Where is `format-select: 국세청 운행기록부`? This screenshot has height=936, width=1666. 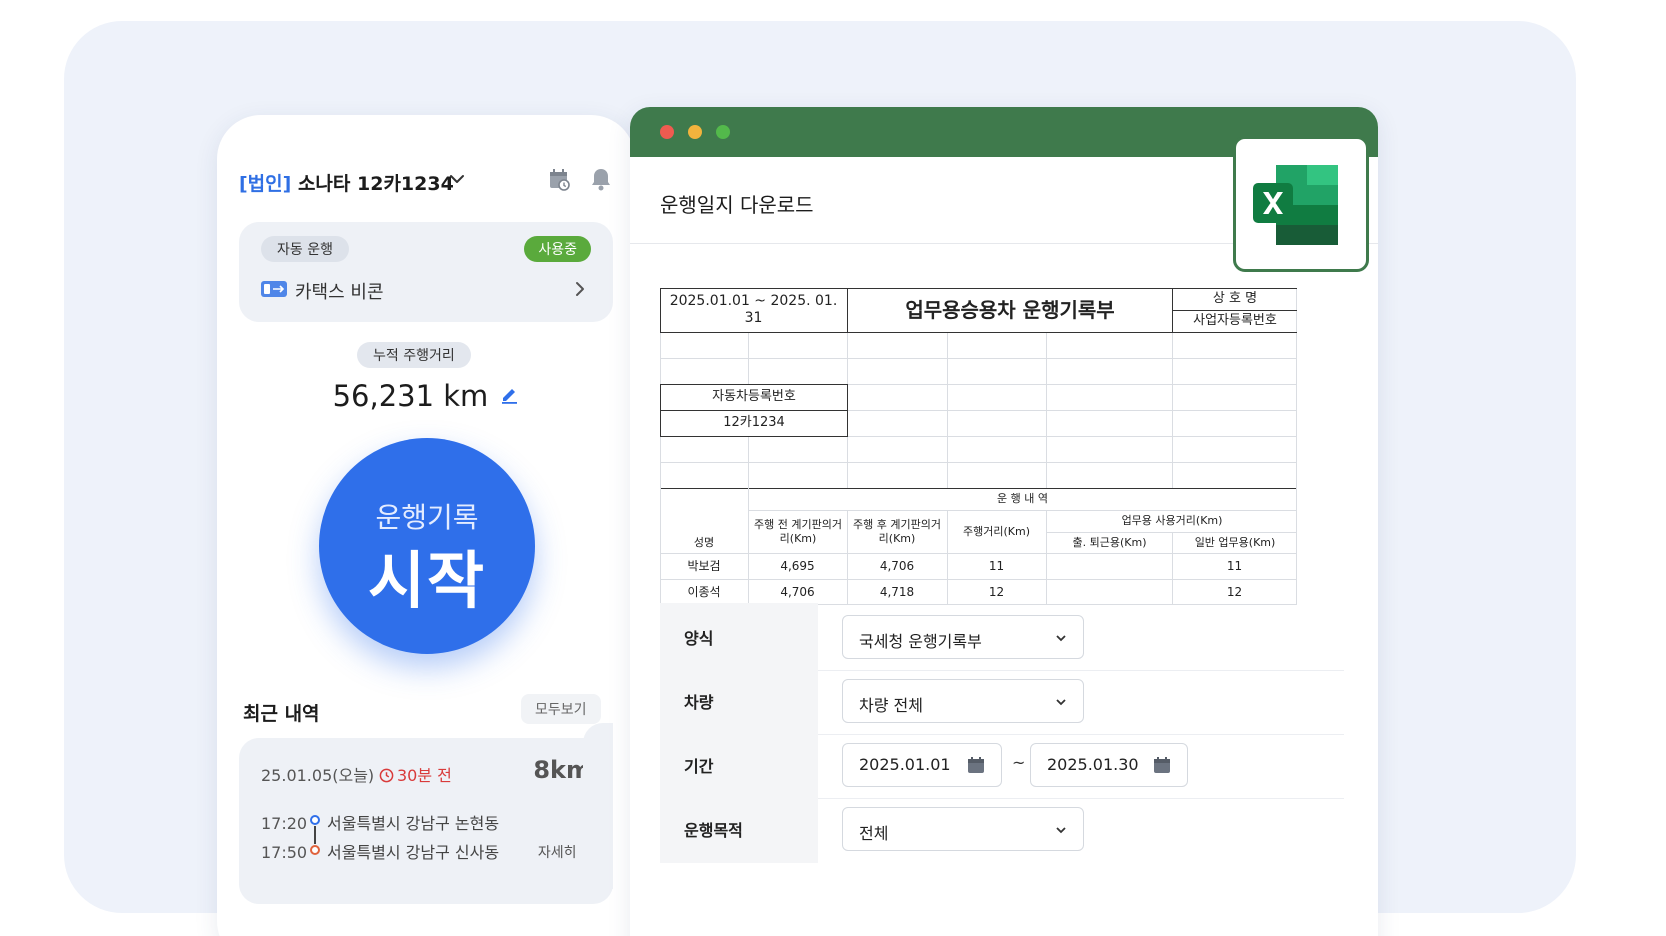
format-select: 국세청 운행기록부 is located at coordinates (963, 637).